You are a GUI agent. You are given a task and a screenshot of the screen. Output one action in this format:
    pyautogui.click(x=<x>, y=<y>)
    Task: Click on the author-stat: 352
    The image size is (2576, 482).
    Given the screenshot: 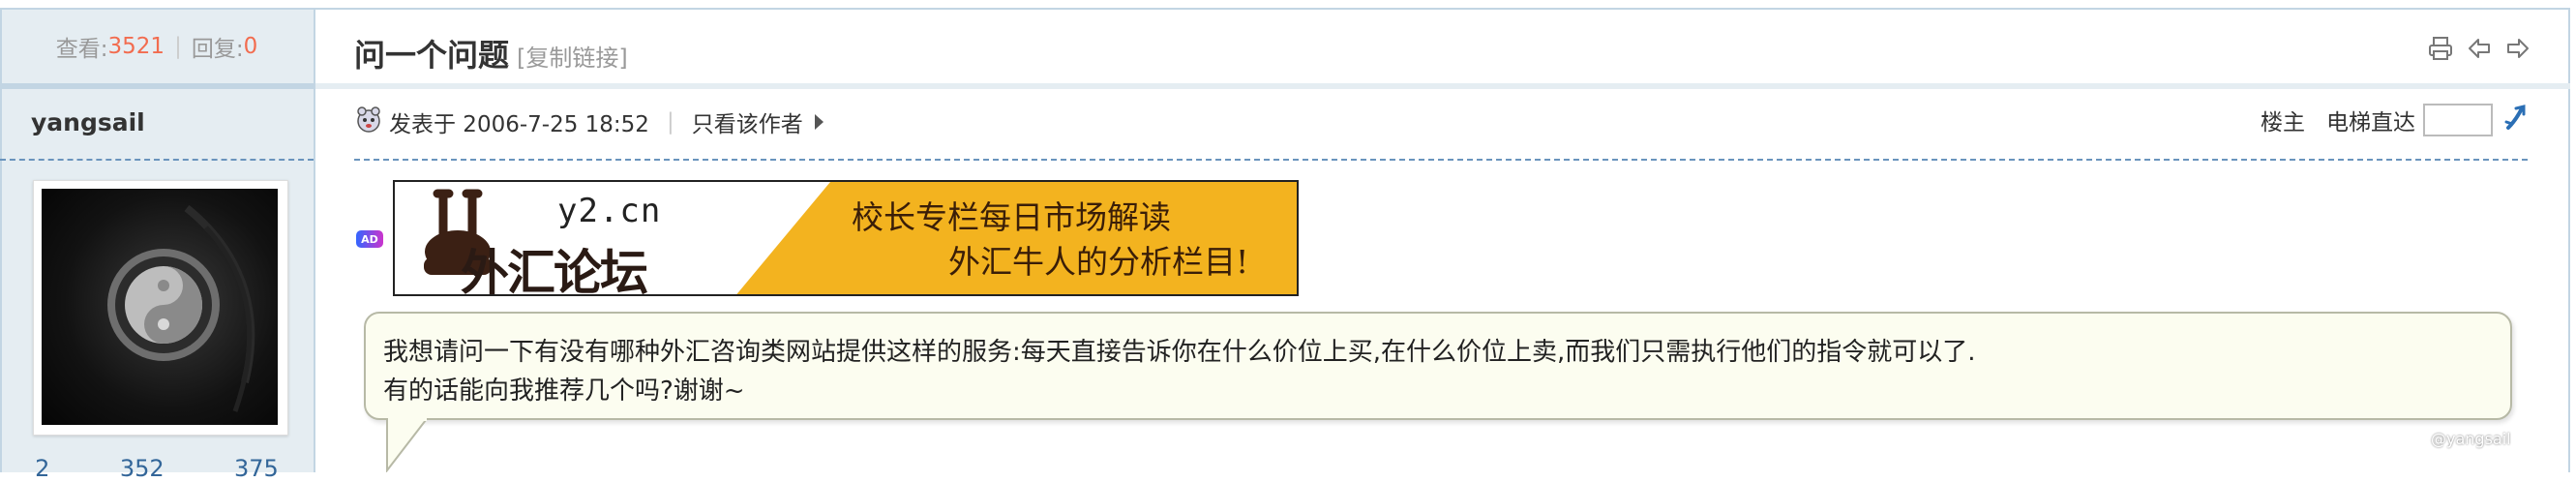 What is the action you would take?
    pyautogui.click(x=142, y=469)
    